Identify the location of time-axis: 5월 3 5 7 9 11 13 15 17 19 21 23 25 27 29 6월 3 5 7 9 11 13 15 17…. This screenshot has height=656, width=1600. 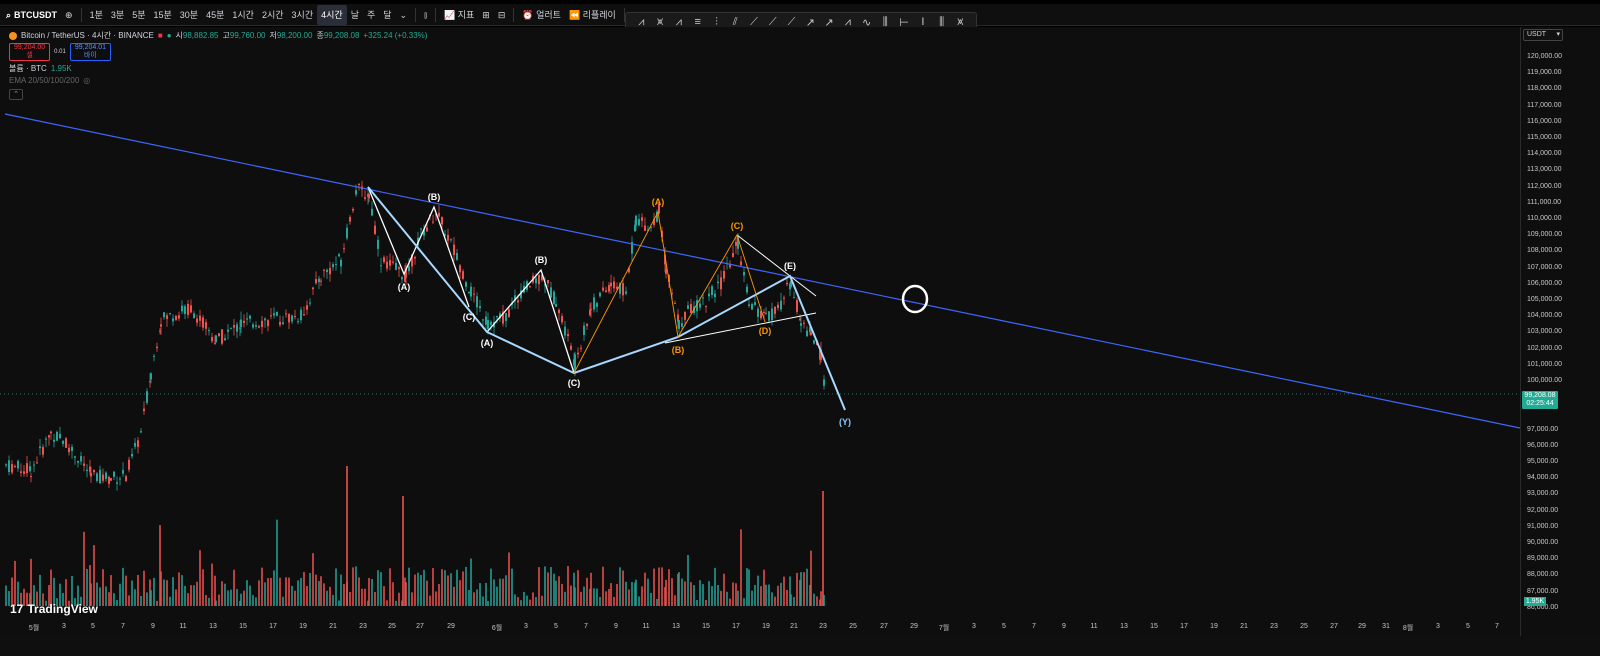
(760, 628).